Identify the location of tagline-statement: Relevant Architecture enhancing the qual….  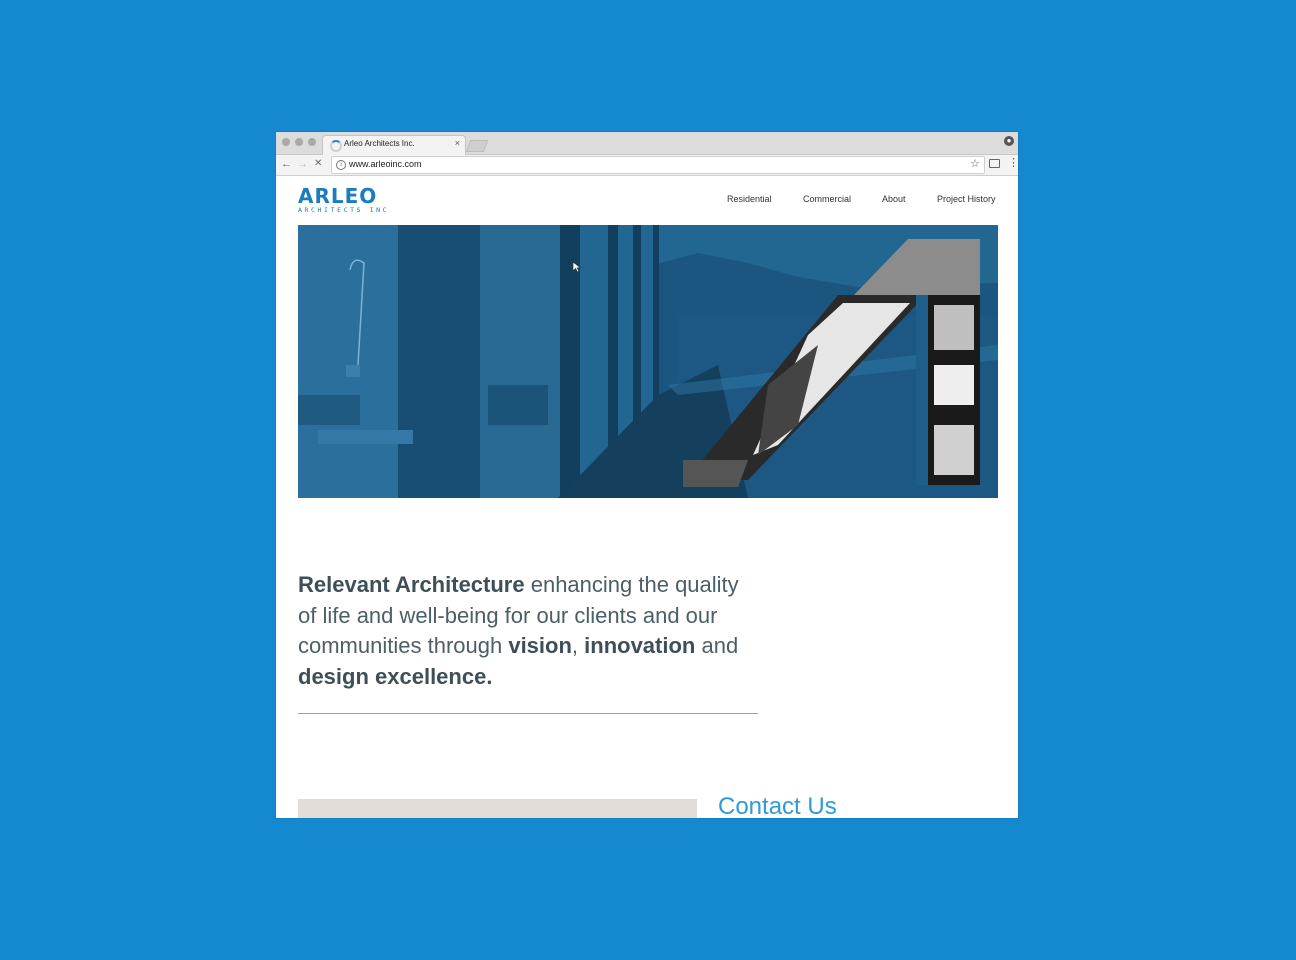
(528, 631).